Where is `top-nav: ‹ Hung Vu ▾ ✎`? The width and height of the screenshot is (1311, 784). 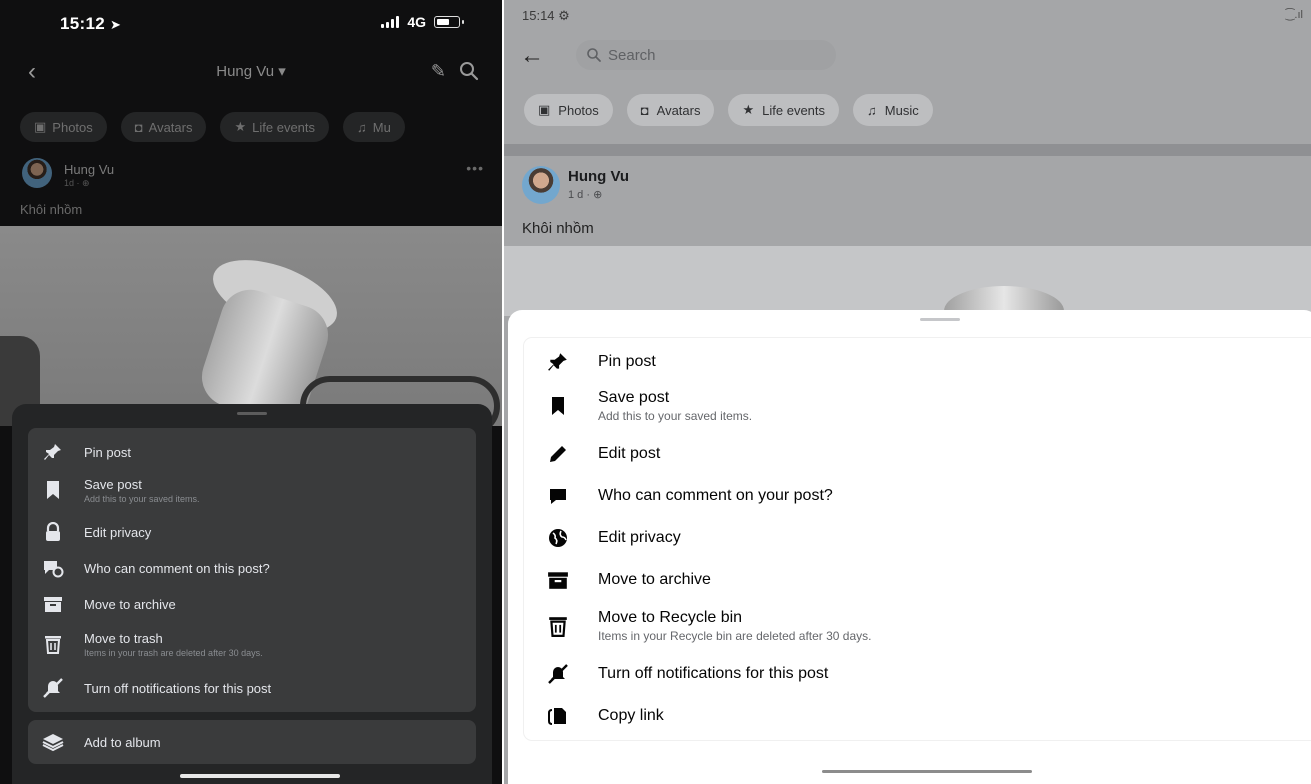 top-nav: ‹ Hung Vu ▾ ✎ is located at coordinates (251, 72).